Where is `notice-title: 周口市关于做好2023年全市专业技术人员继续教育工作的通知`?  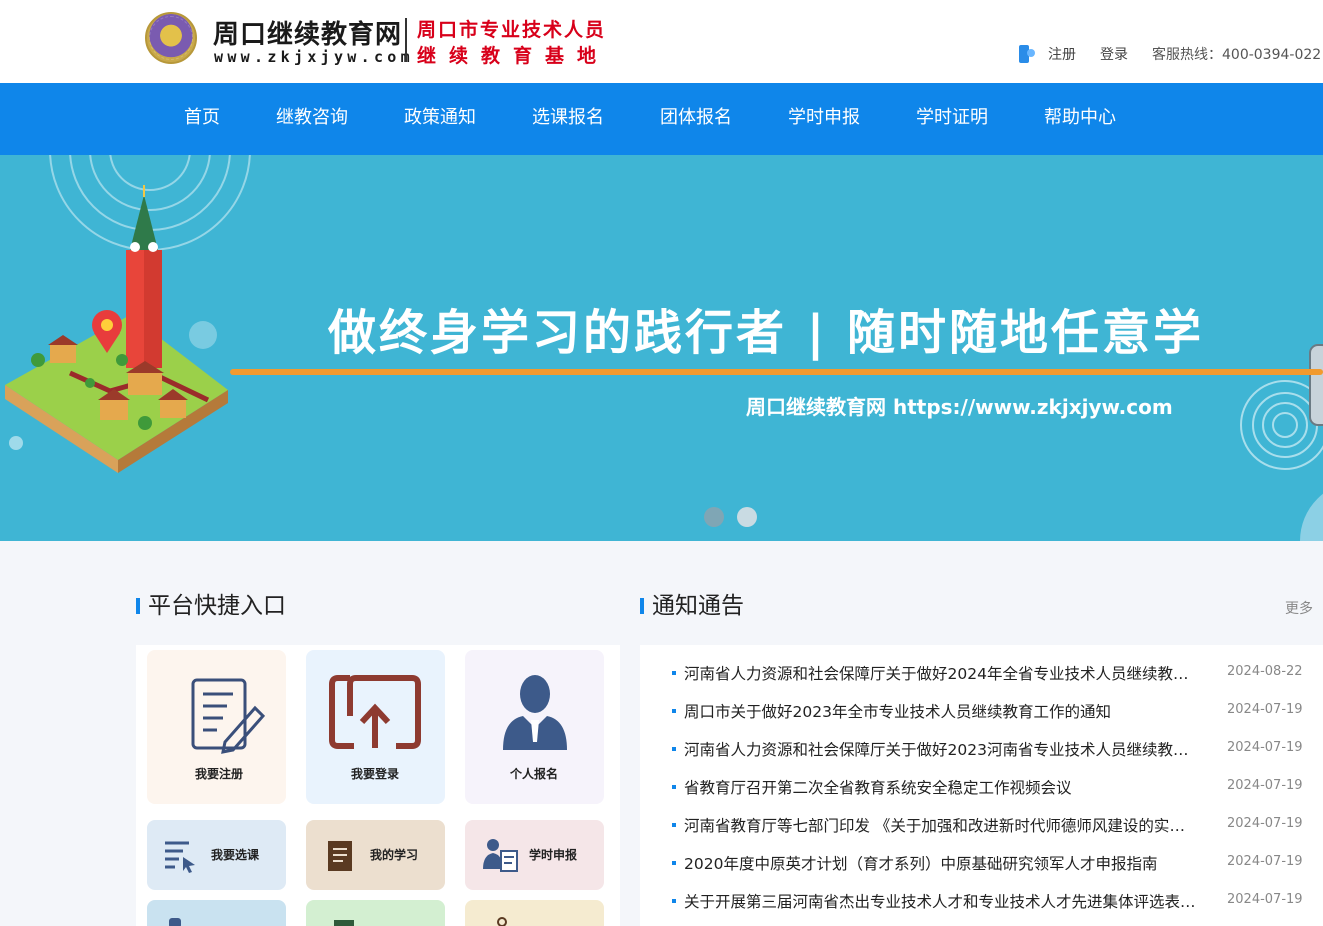
notice-title: 周口市关于做好2023年全市专业技术人员继续教育工作的通知 is located at coordinates (941, 711).